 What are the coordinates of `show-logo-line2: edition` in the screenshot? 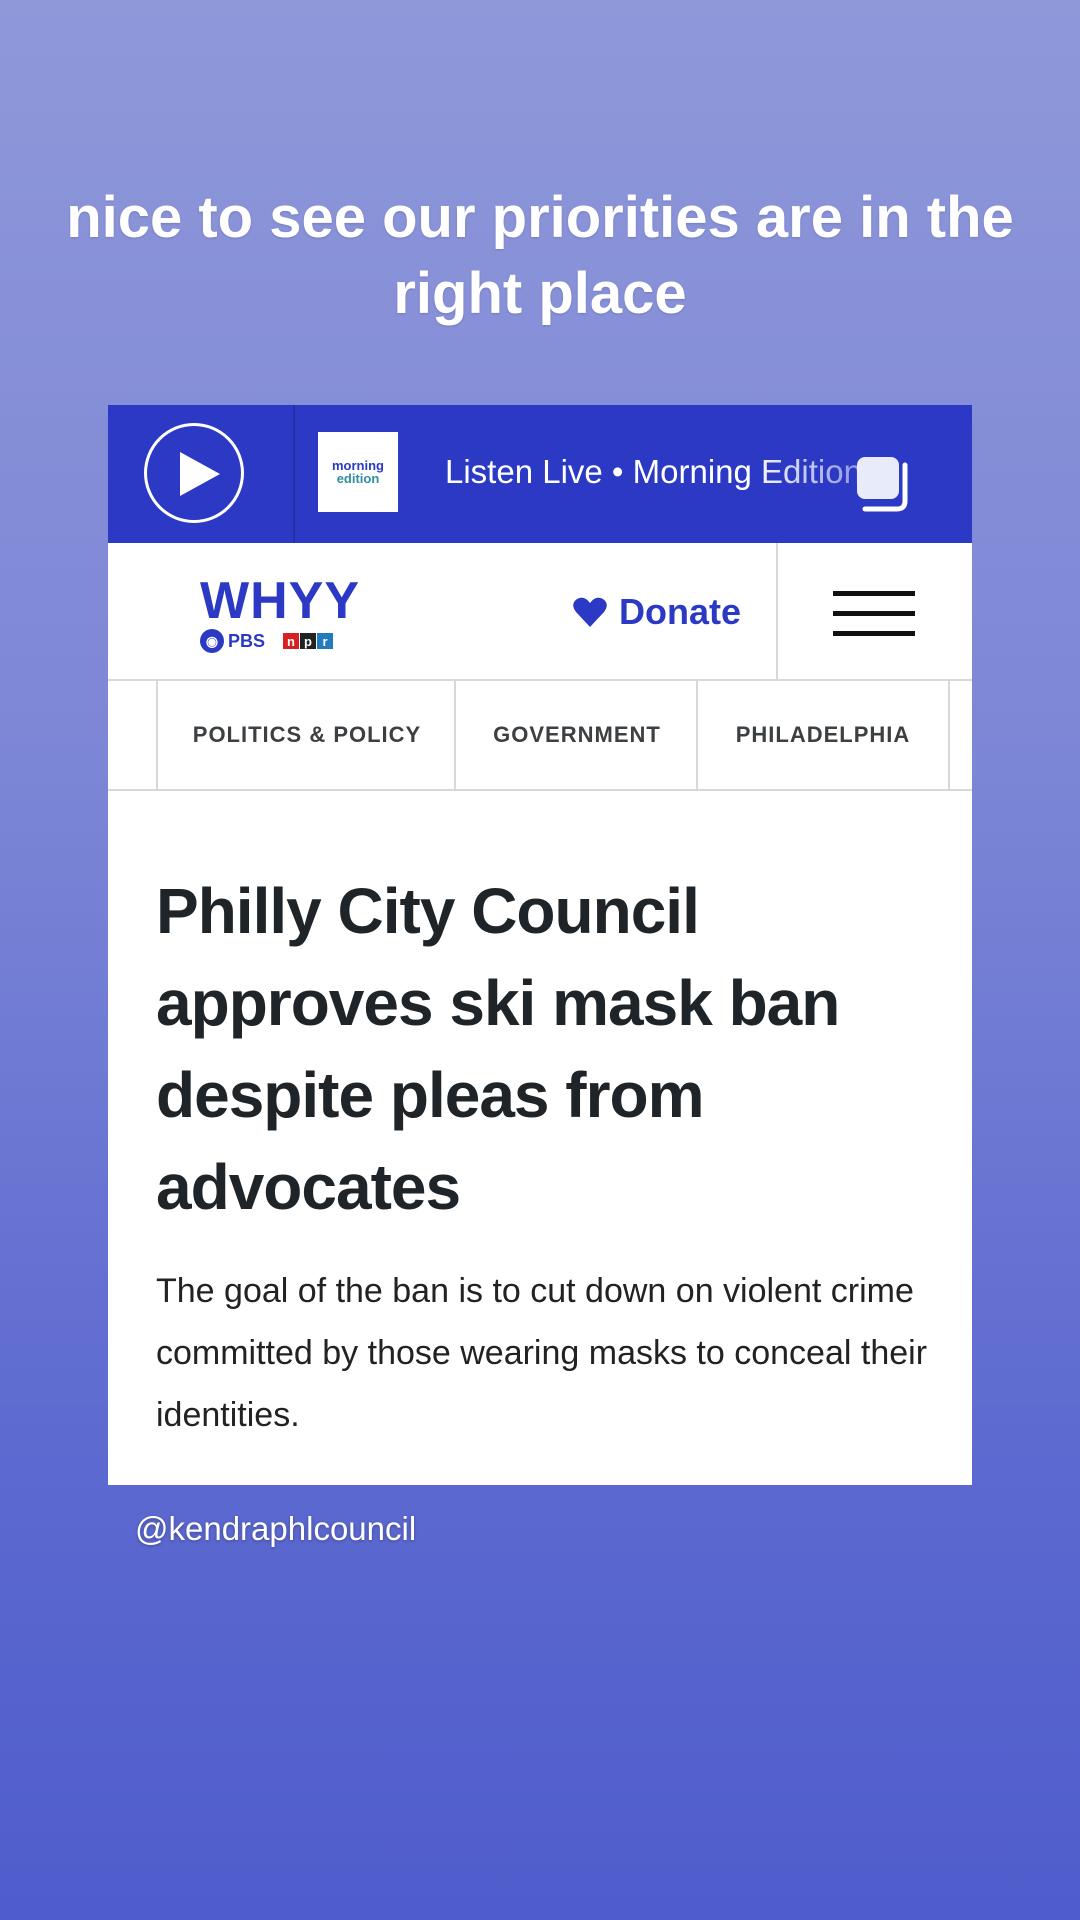 It's located at (358, 478).